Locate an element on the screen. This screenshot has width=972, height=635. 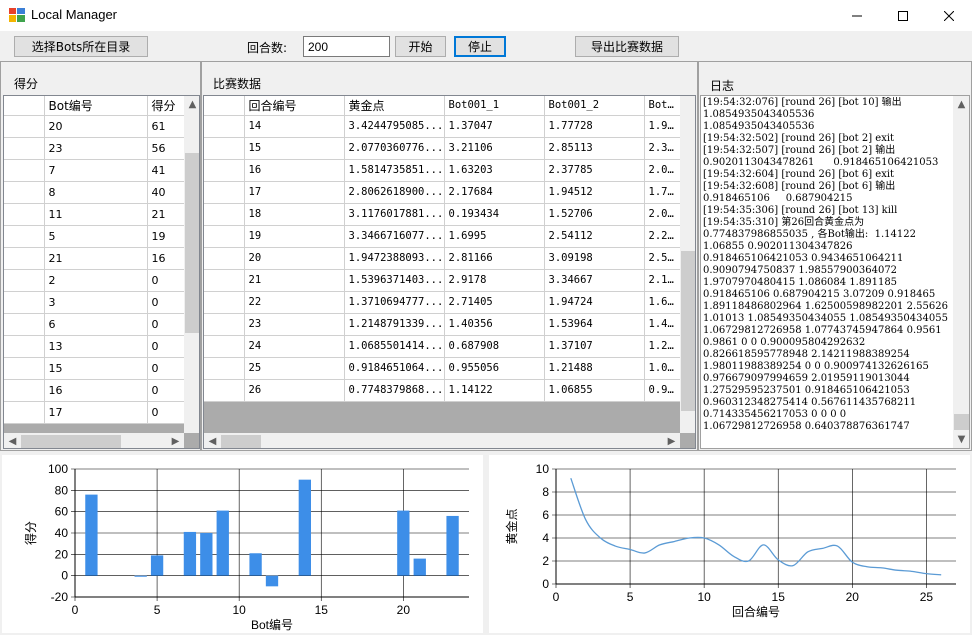
table-row: 183.1176017881...0.1934341.527062.0107 is located at coordinates (442, 214).